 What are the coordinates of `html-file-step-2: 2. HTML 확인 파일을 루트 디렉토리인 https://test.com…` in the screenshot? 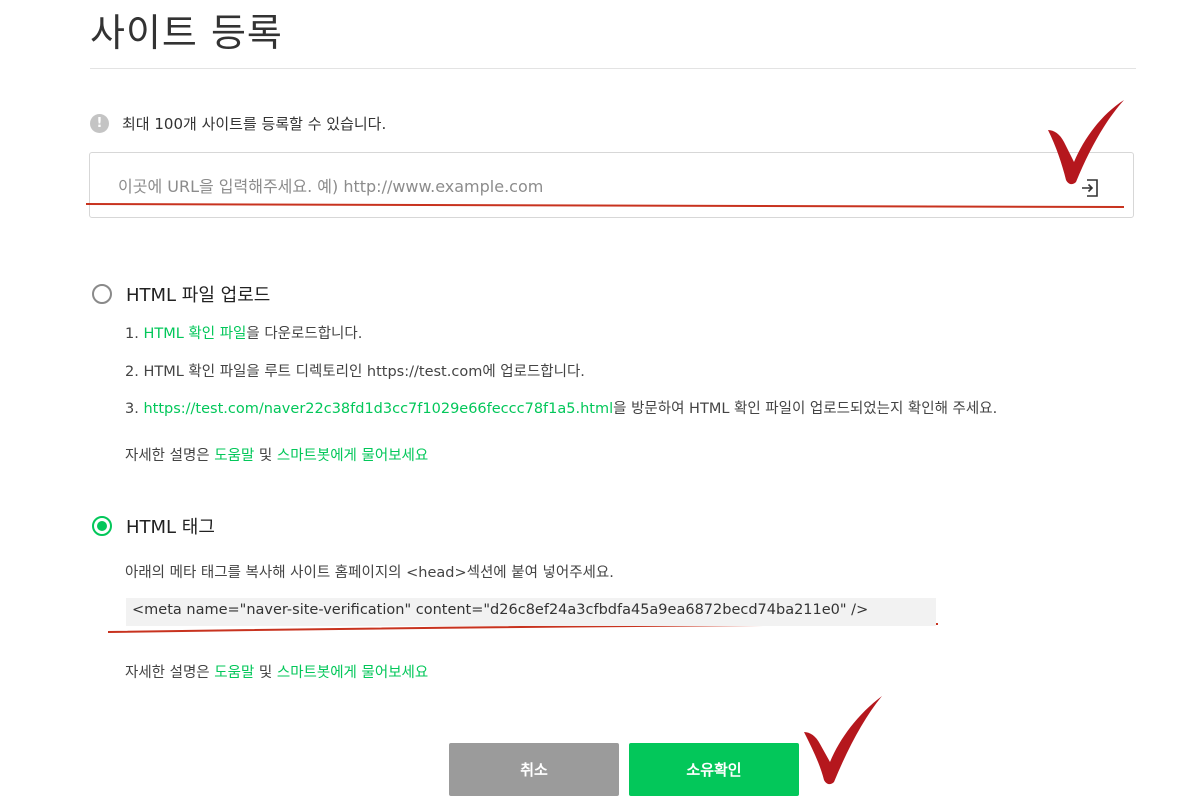 It's located at (355, 372).